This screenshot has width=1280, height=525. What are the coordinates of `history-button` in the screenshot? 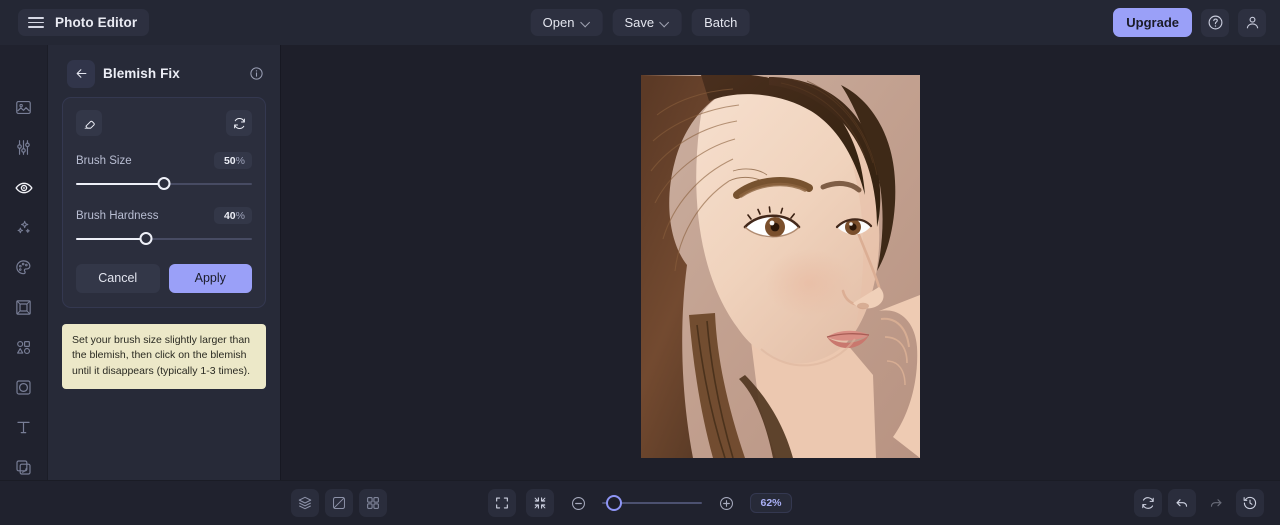 It's located at (1250, 503).